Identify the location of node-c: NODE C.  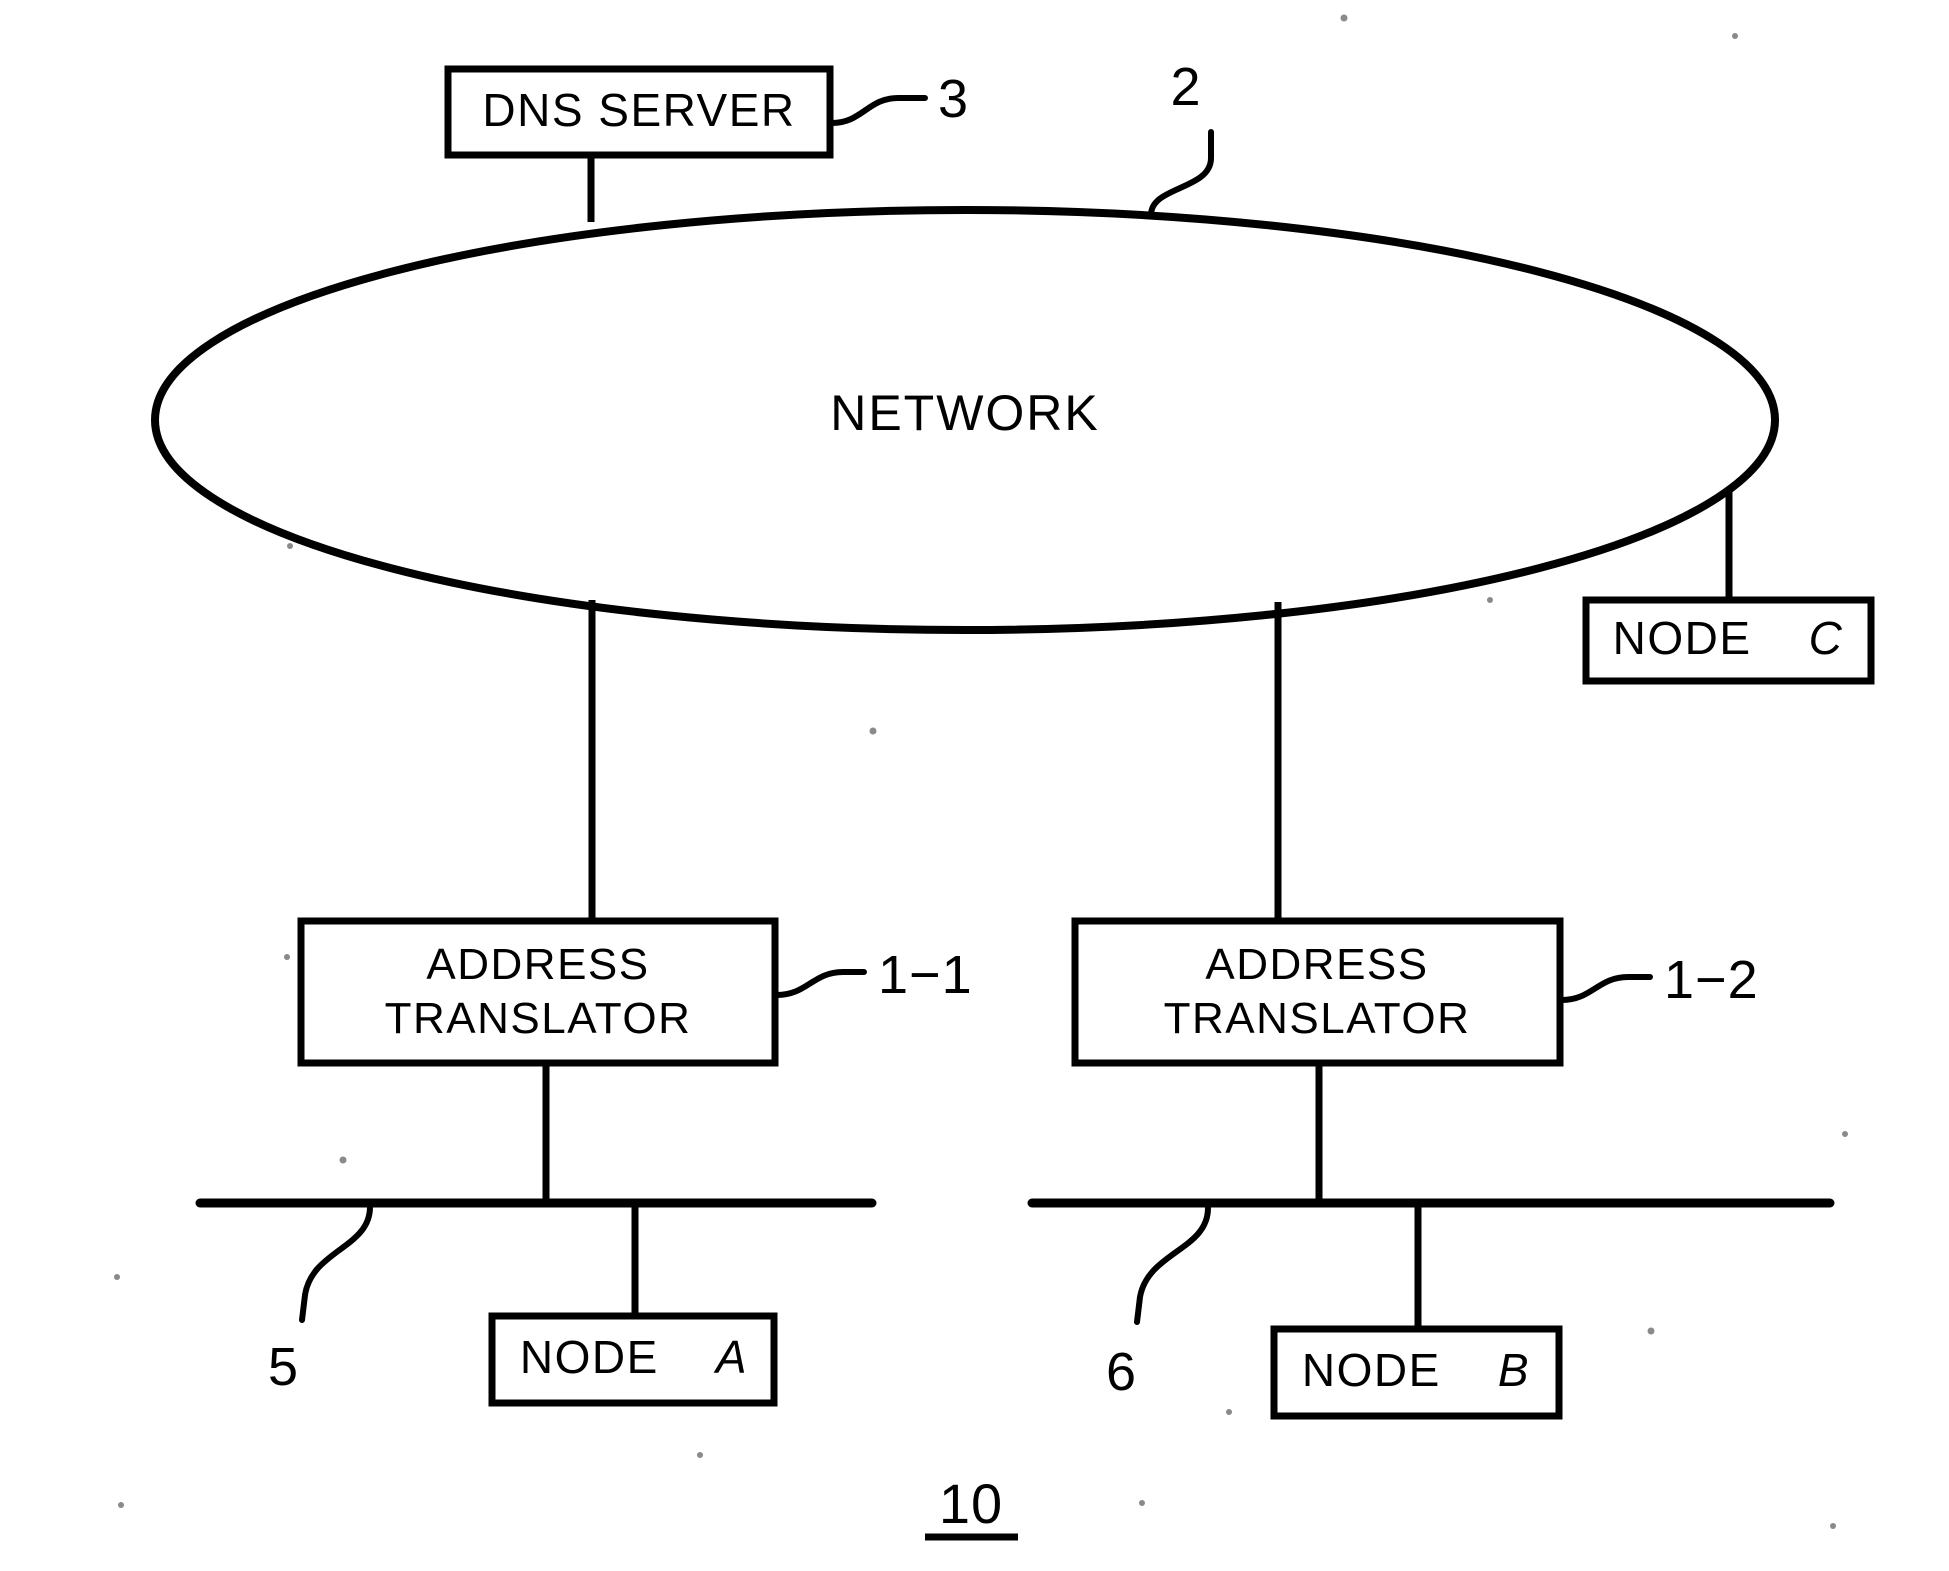
(1728, 640).